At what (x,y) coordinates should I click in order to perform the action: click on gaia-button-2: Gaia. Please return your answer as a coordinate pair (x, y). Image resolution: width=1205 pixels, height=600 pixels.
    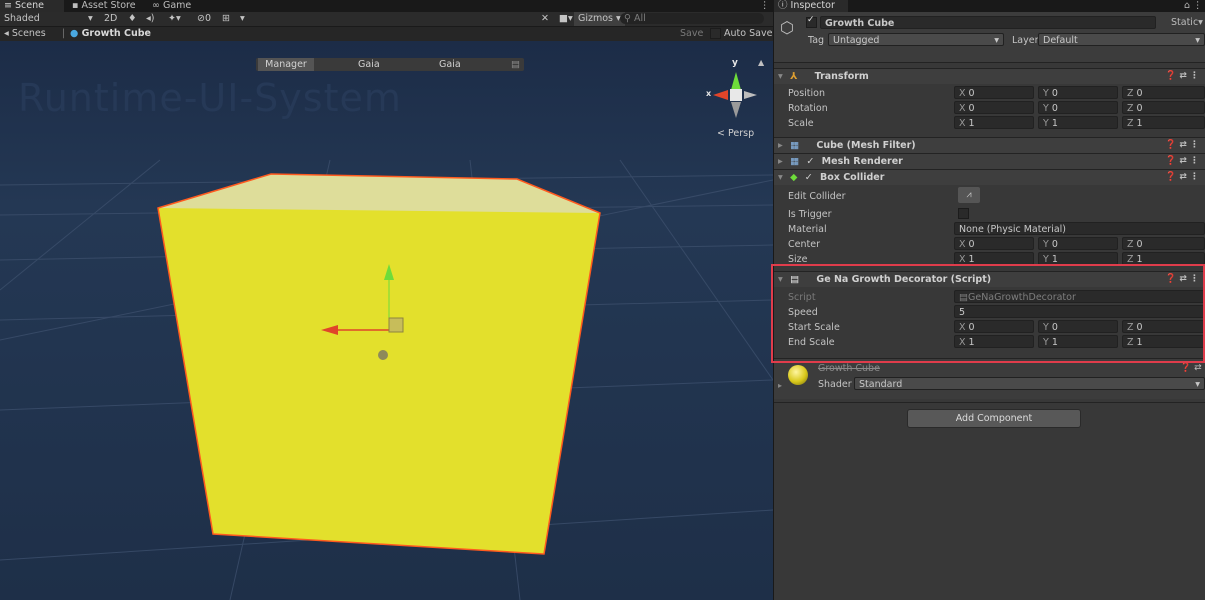
    Looking at the image, I should click on (450, 64).